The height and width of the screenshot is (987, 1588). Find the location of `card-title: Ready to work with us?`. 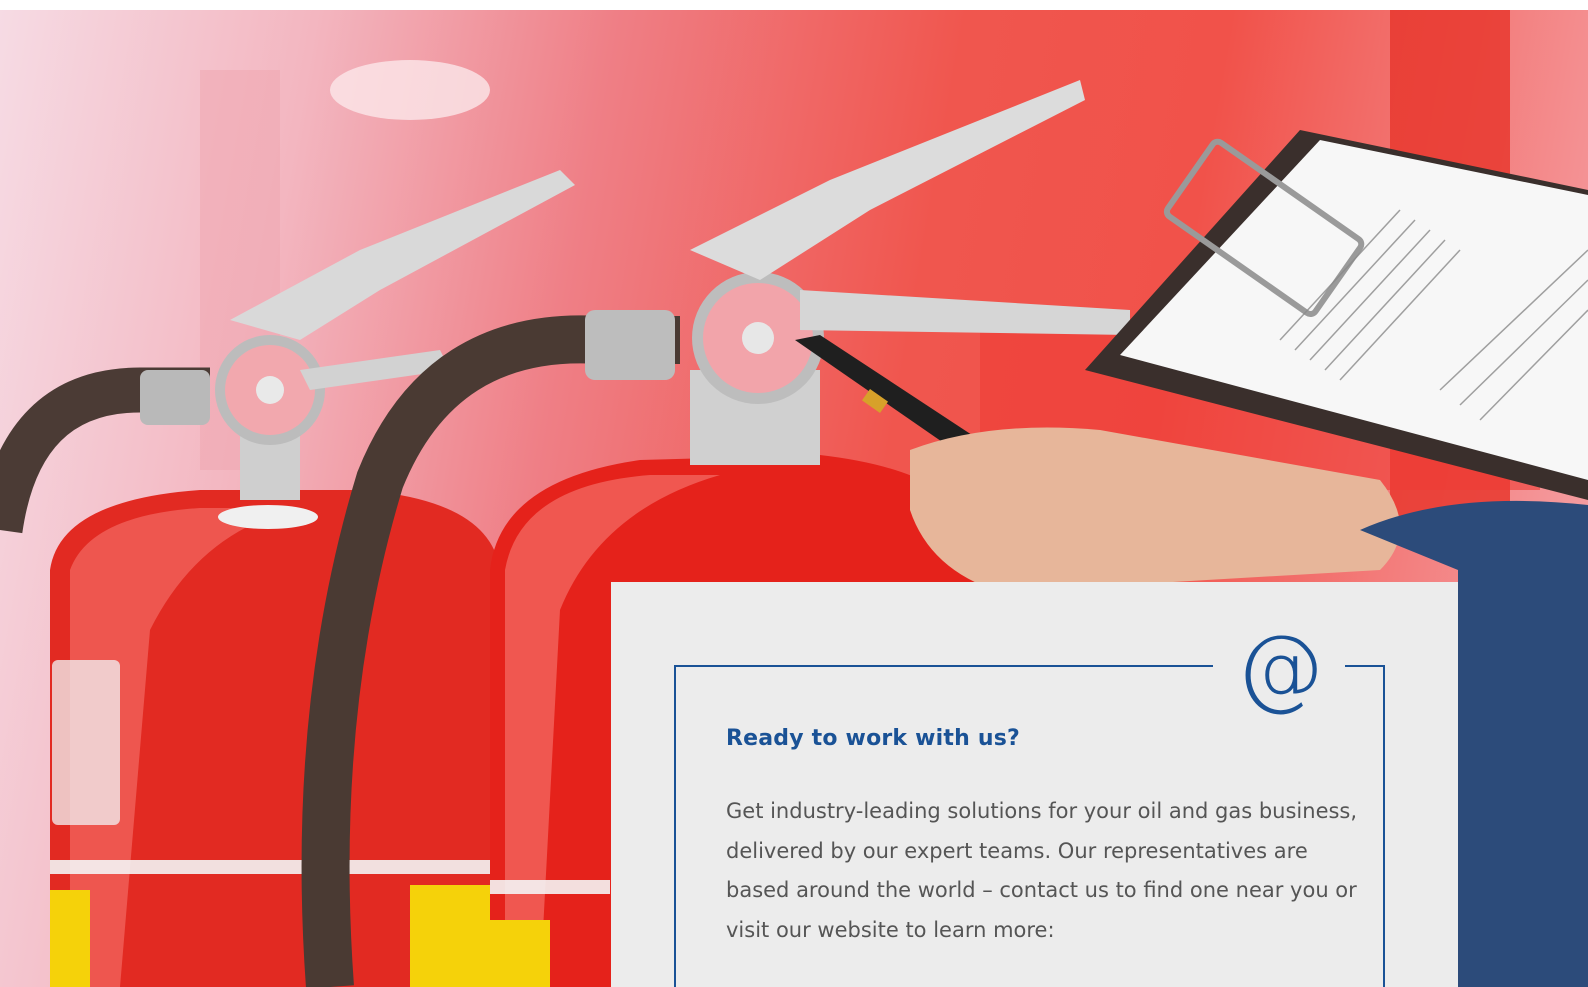

card-title: Ready to work with us? is located at coordinates (873, 738).